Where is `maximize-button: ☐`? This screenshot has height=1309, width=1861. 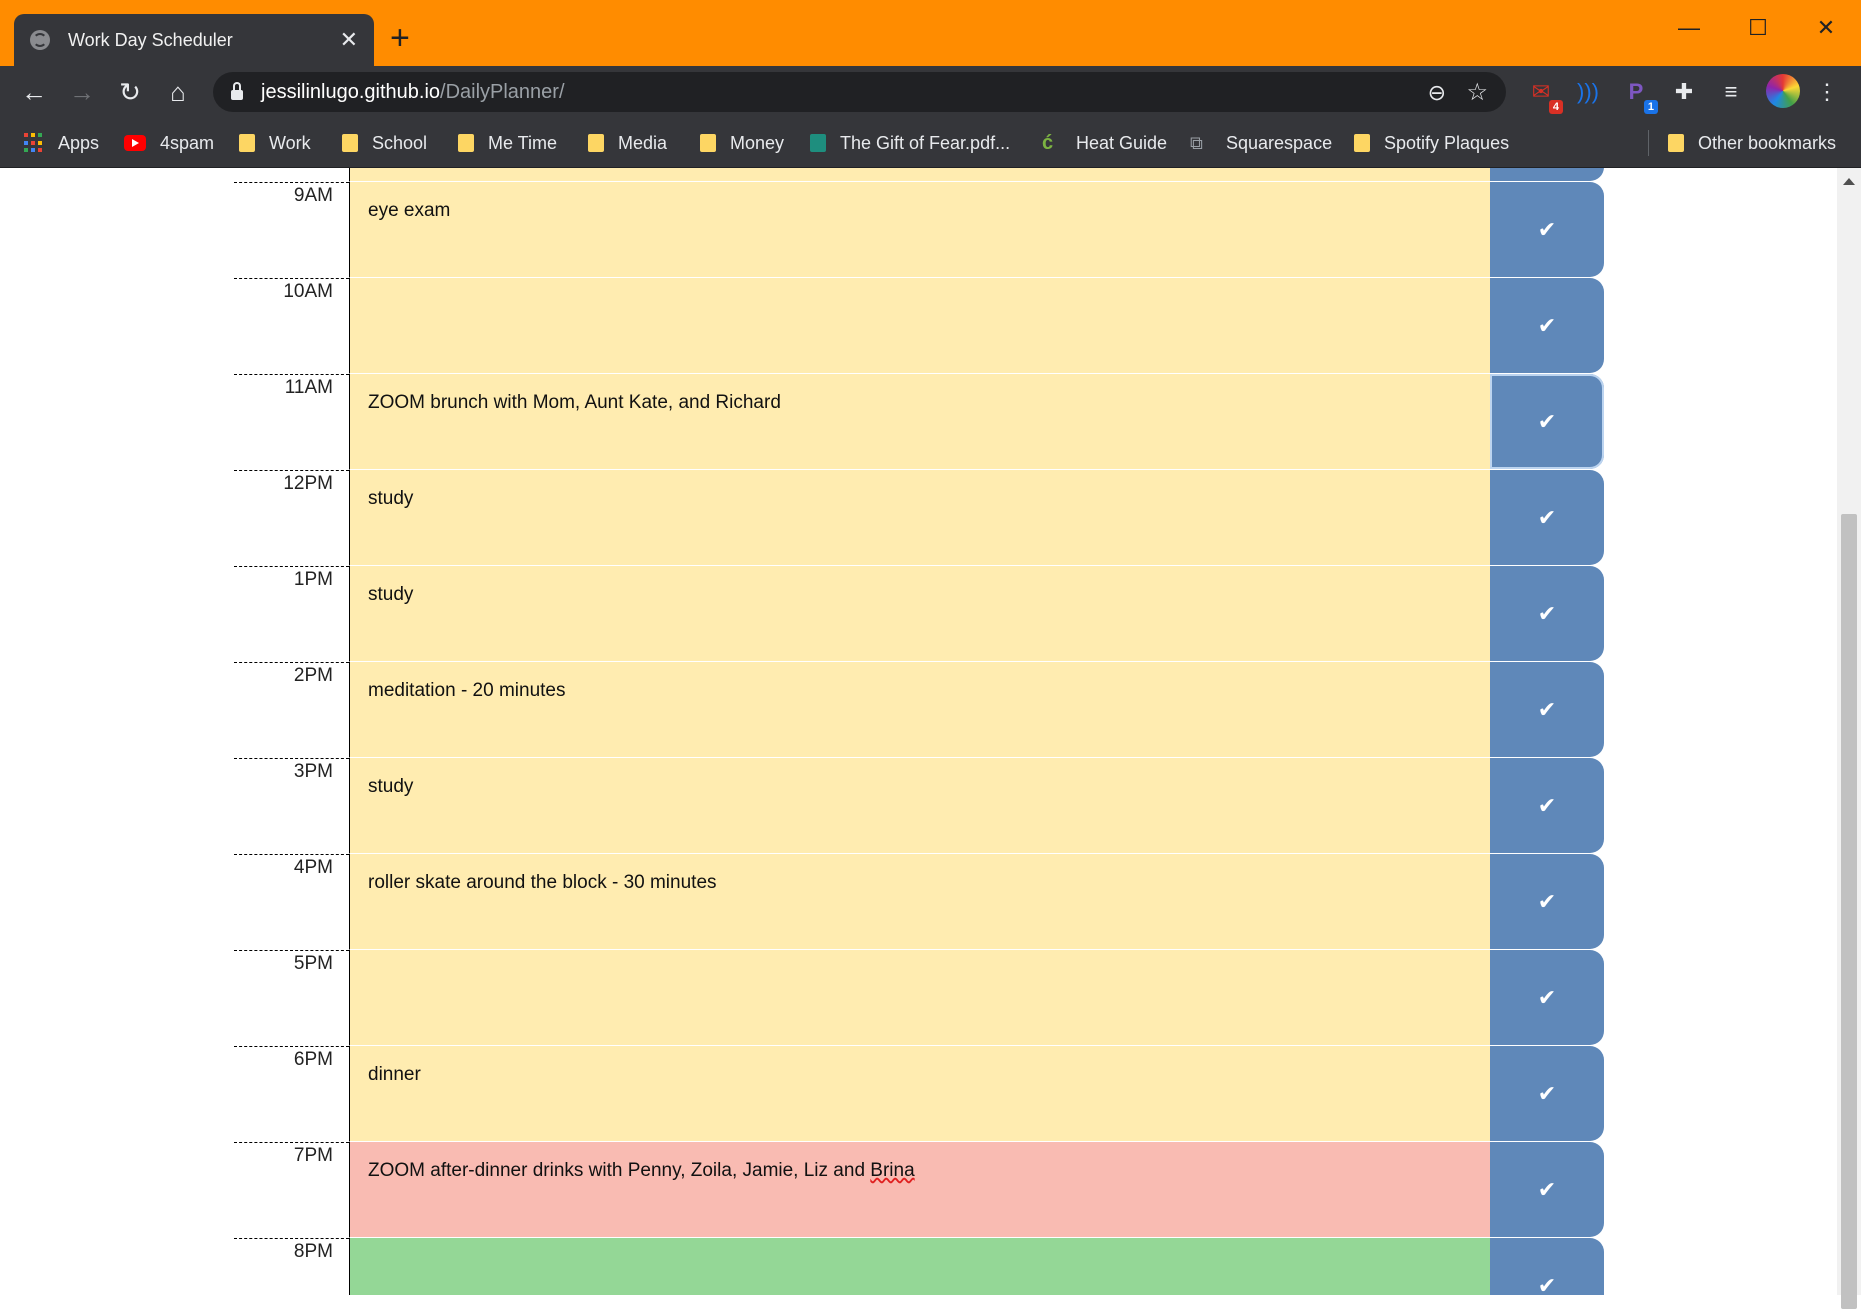
maximize-button: ☐ is located at coordinates (1758, 28).